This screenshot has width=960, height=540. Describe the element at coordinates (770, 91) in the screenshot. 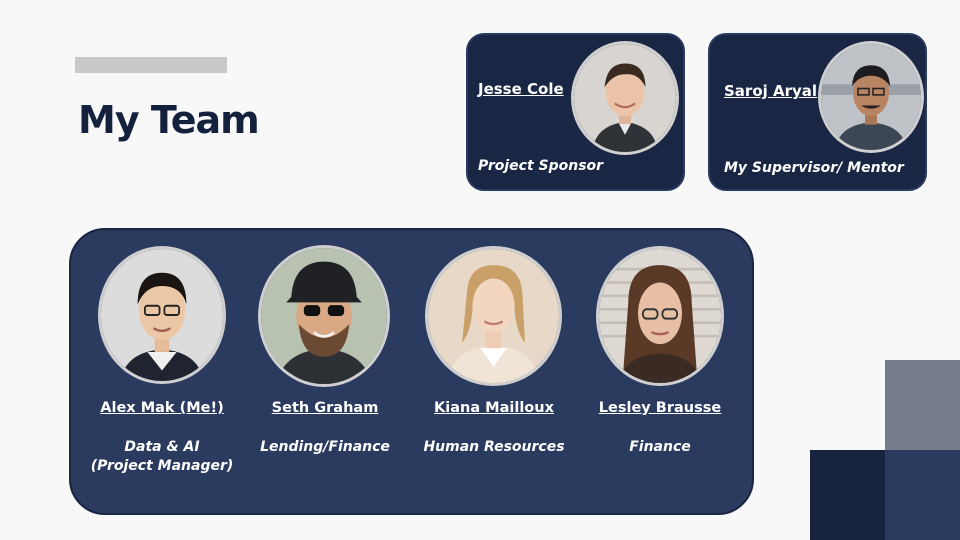

I see `leader-name: Saroj Aryal` at that location.